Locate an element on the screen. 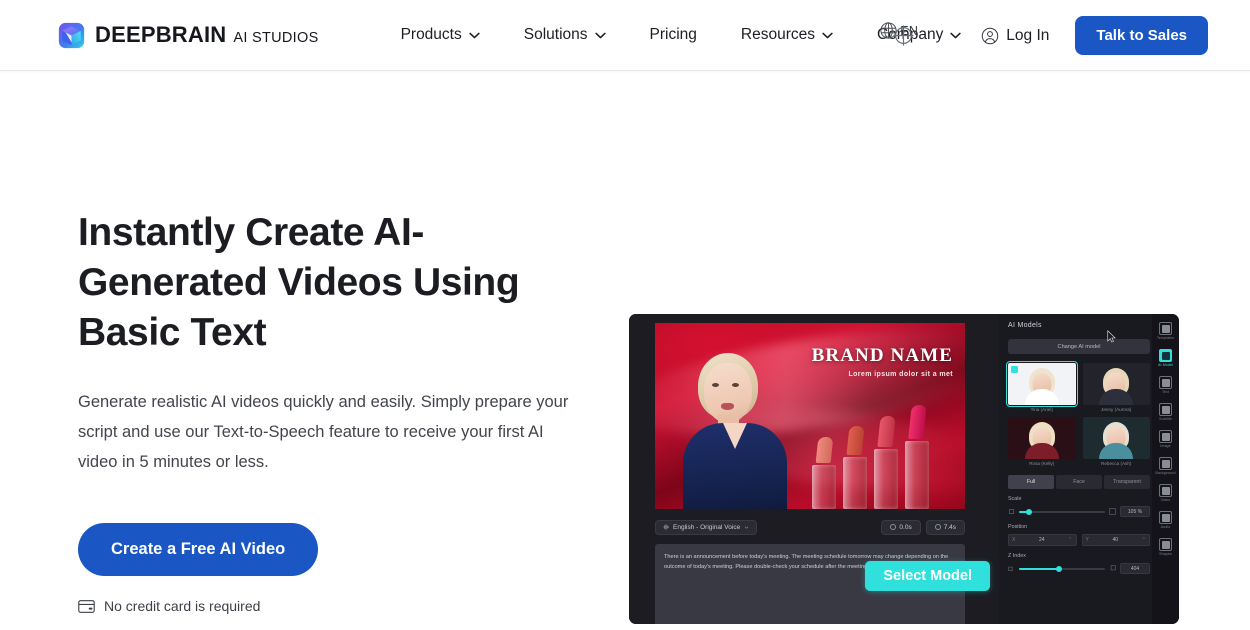 This screenshot has width=1250, height=630. rail-item-image: Image is located at coordinates (1166, 439).